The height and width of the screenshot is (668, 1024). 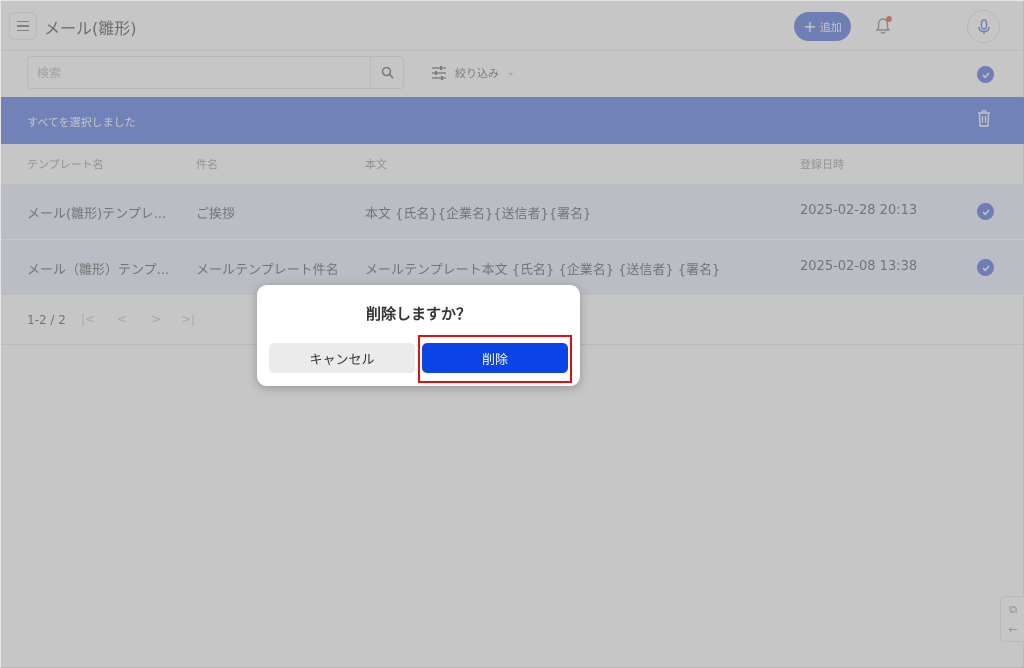 I want to click on dialog-title: 削除しますか？, so click(x=418, y=314).